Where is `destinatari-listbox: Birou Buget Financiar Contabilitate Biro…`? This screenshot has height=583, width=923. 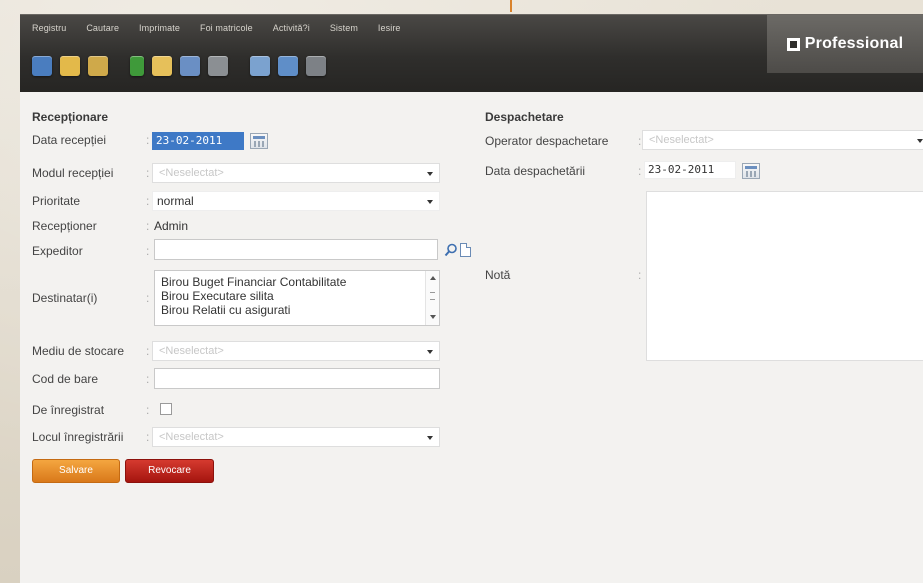 destinatari-listbox: Birou Buget Financiar Contabilitate Biro… is located at coordinates (297, 298).